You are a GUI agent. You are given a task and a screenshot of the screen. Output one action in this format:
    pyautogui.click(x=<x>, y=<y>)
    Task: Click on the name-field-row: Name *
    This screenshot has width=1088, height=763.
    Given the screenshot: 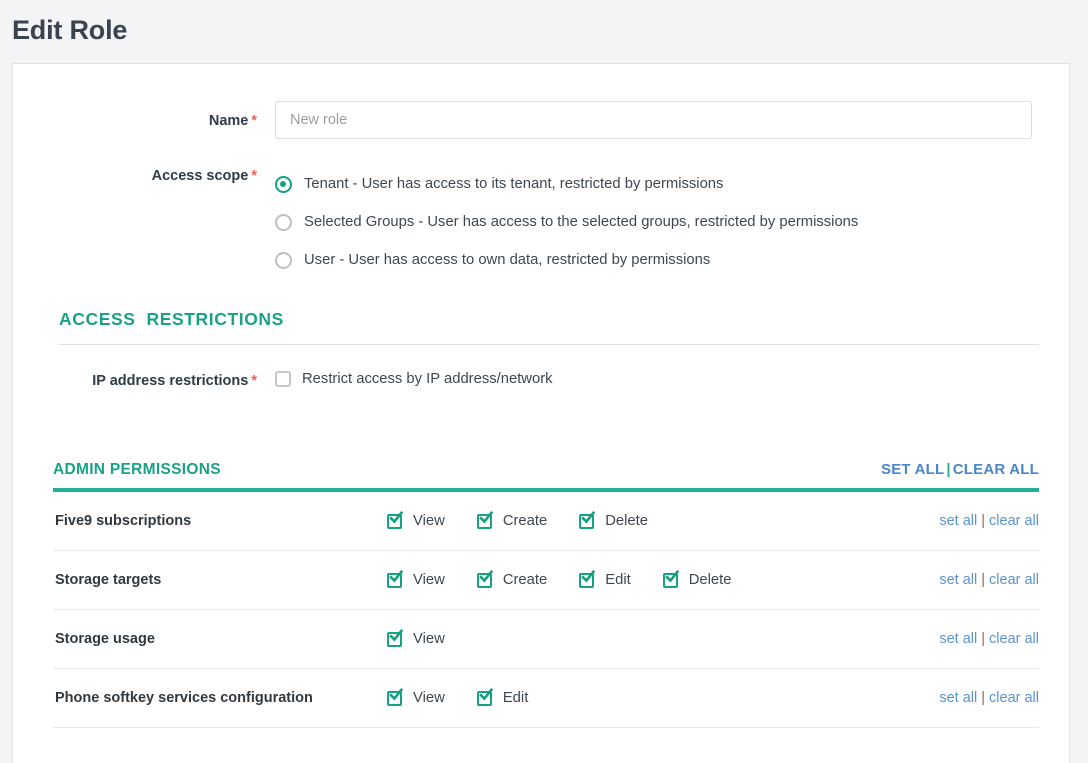 What is the action you would take?
    pyautogui.click(x=541, y=120)
    